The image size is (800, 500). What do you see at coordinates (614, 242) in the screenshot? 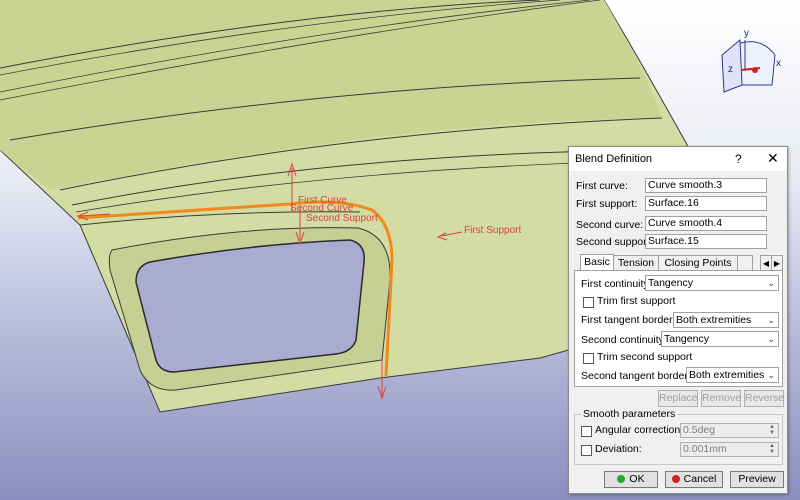
I see `second-support-field-label: Second support:` at bounding box center [614, 242].